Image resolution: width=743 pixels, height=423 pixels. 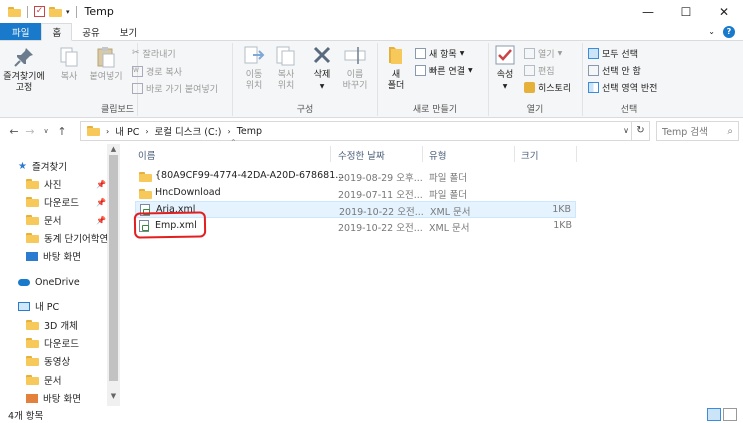 What do you see at coordinates (730, 414) in the screenshot?
I see `large-icons-view-icon` at bounding box center [730, 414].